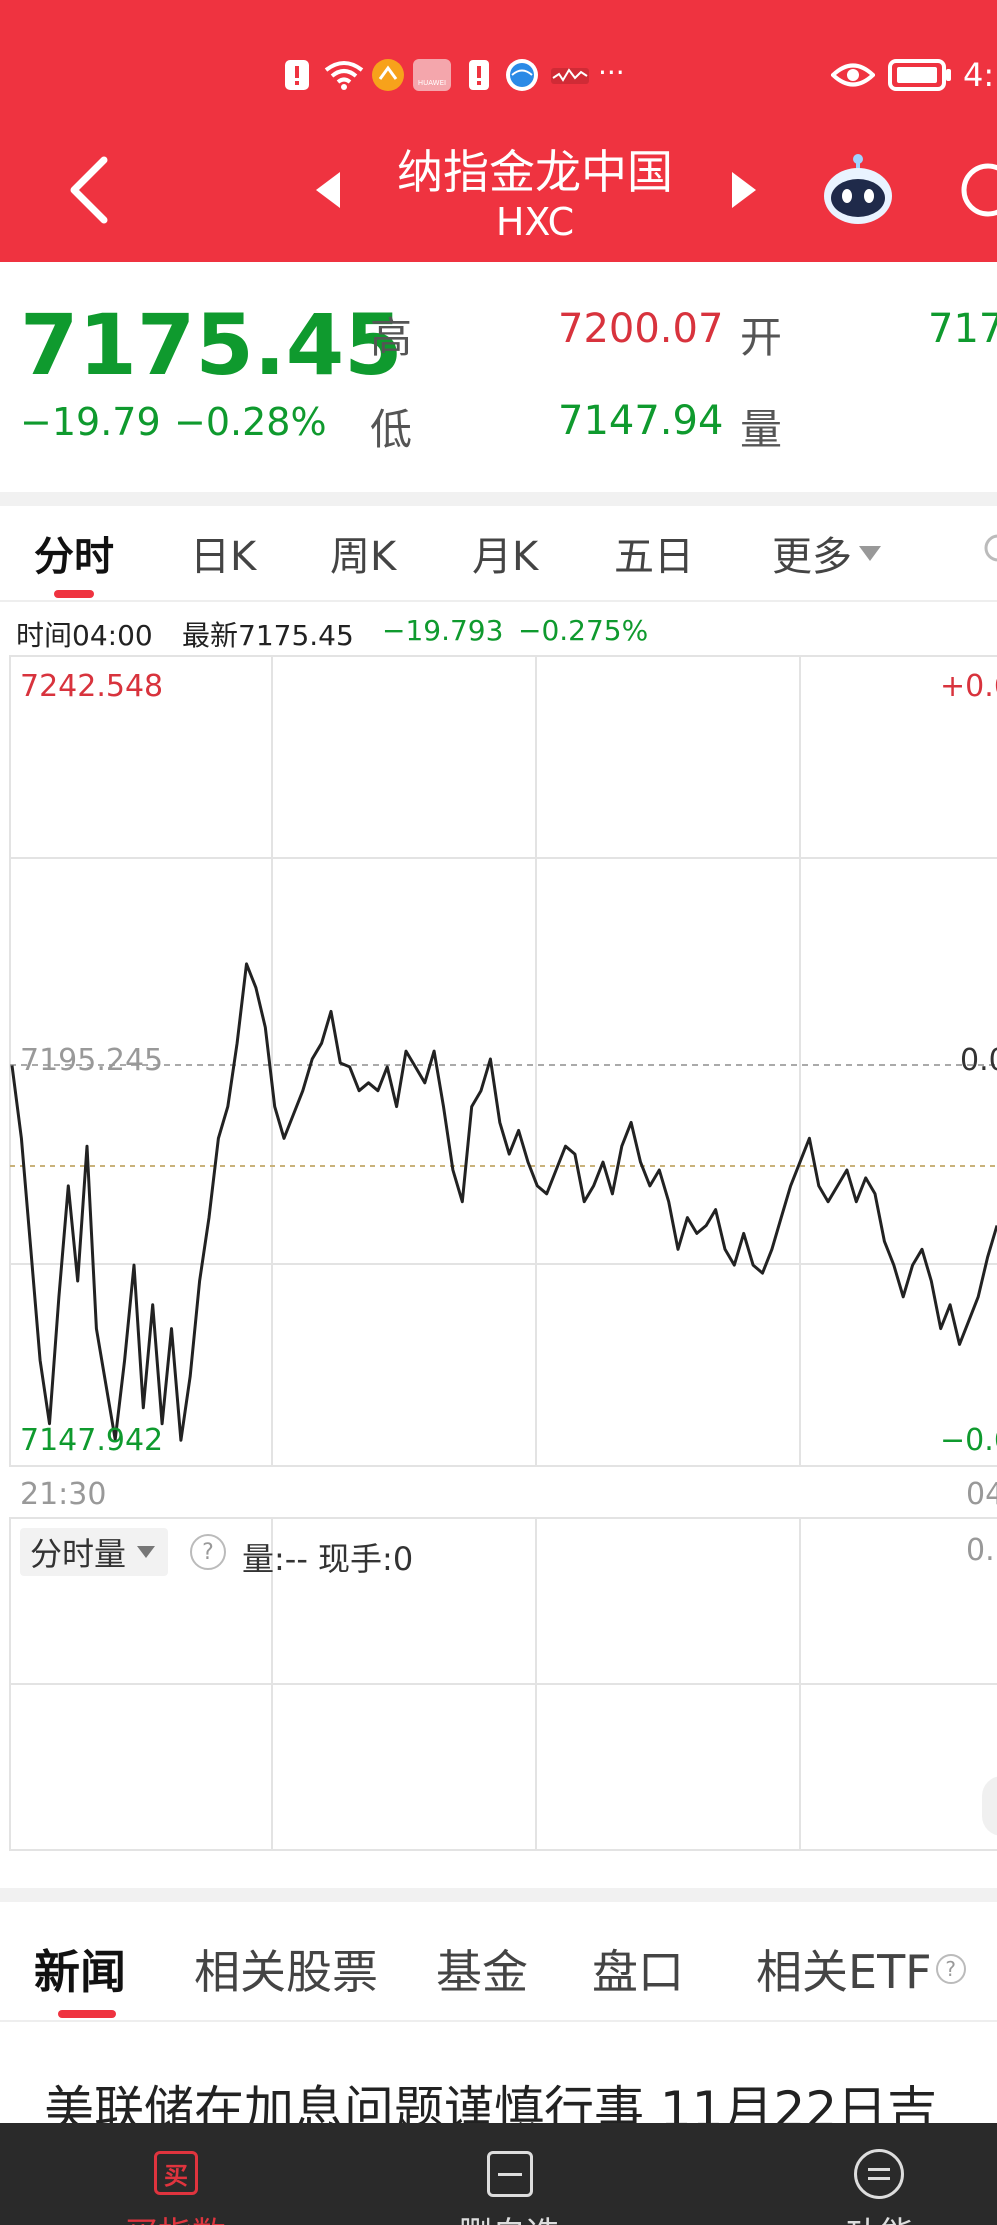 Image resolution: width=997 pixels, height=2225 pixels. Describe the element at coordinates (761, 337) in the screenshot. I see `open-label: 开` at that location.